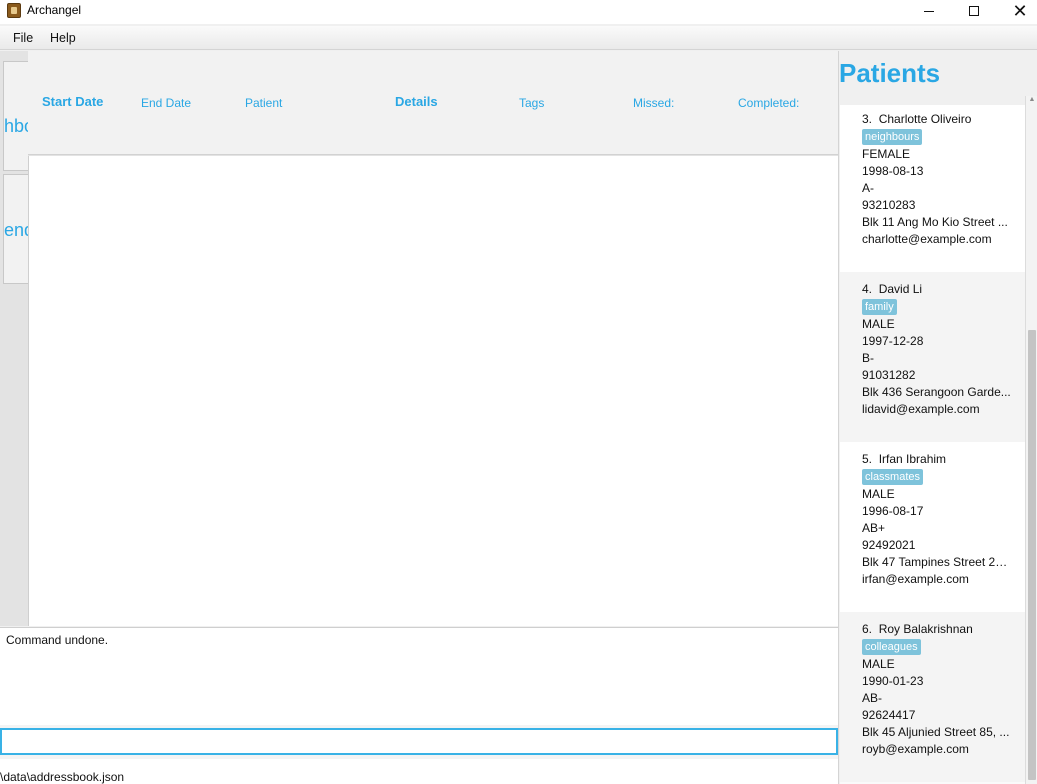 This screenshot has height=784, width=1037. I want to click on patient-phone: 92492021, so click(889, 545).